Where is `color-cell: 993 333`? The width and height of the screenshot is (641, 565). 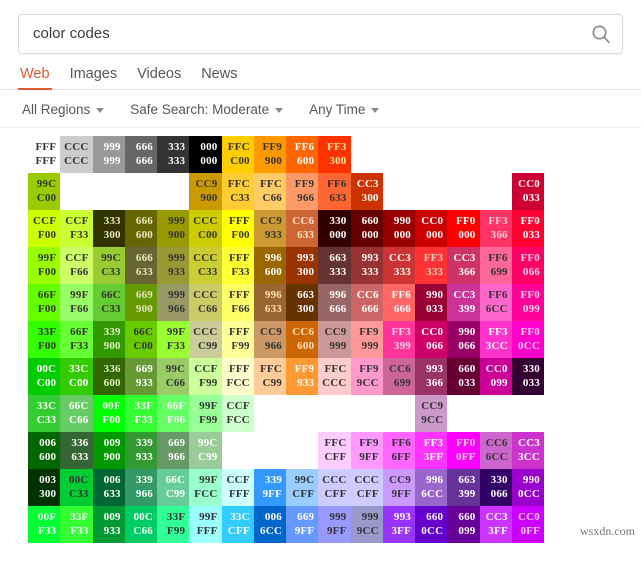 color-cell: 993 333 is located at coordinates (366, 265).